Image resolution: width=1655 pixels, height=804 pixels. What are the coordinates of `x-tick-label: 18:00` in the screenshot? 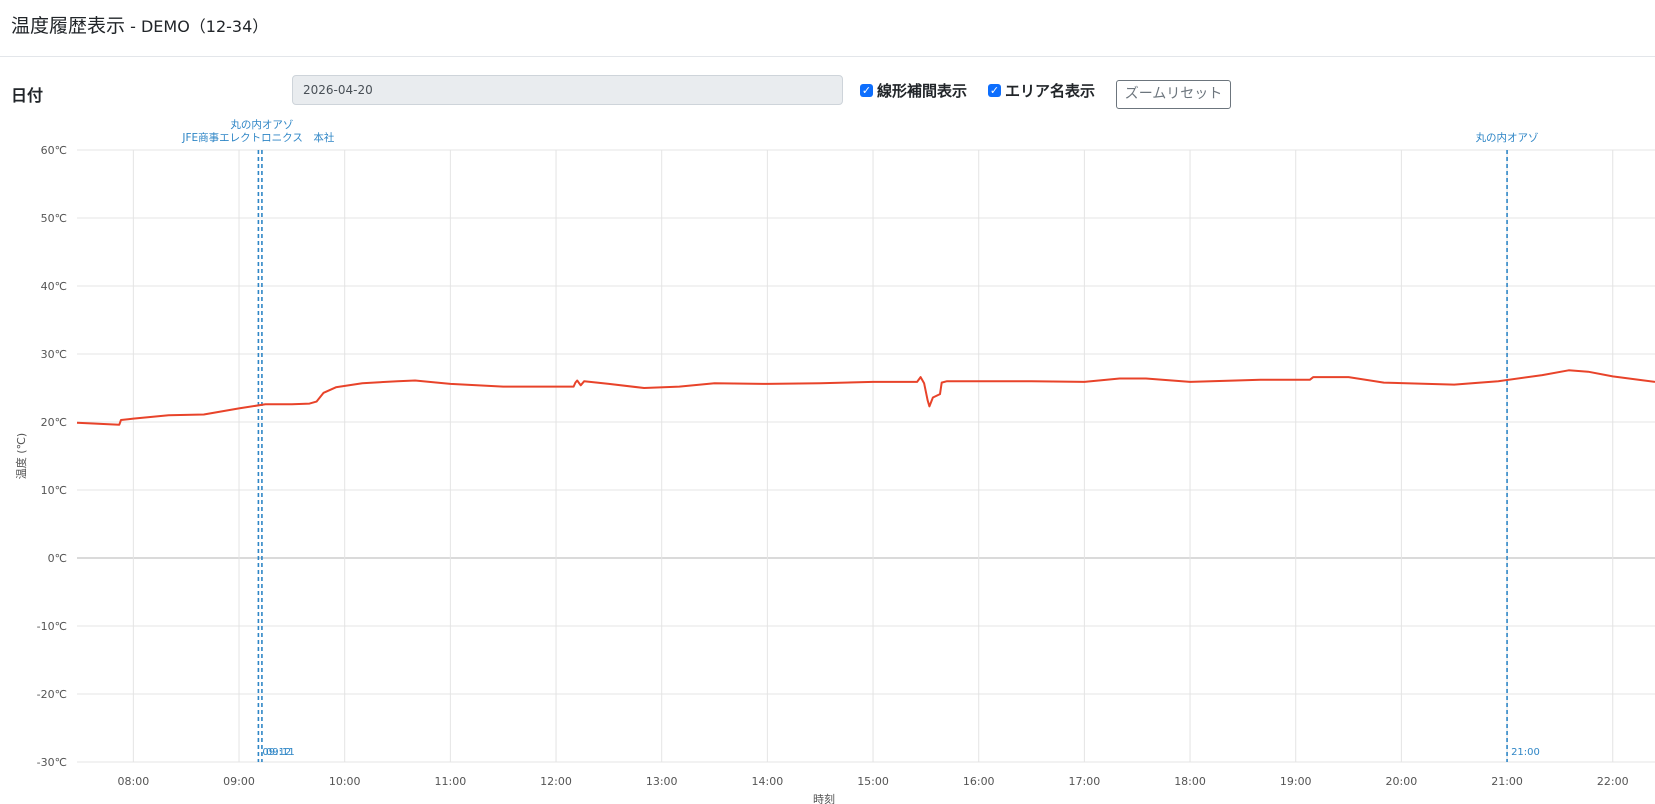 It's located at (1190, 781).